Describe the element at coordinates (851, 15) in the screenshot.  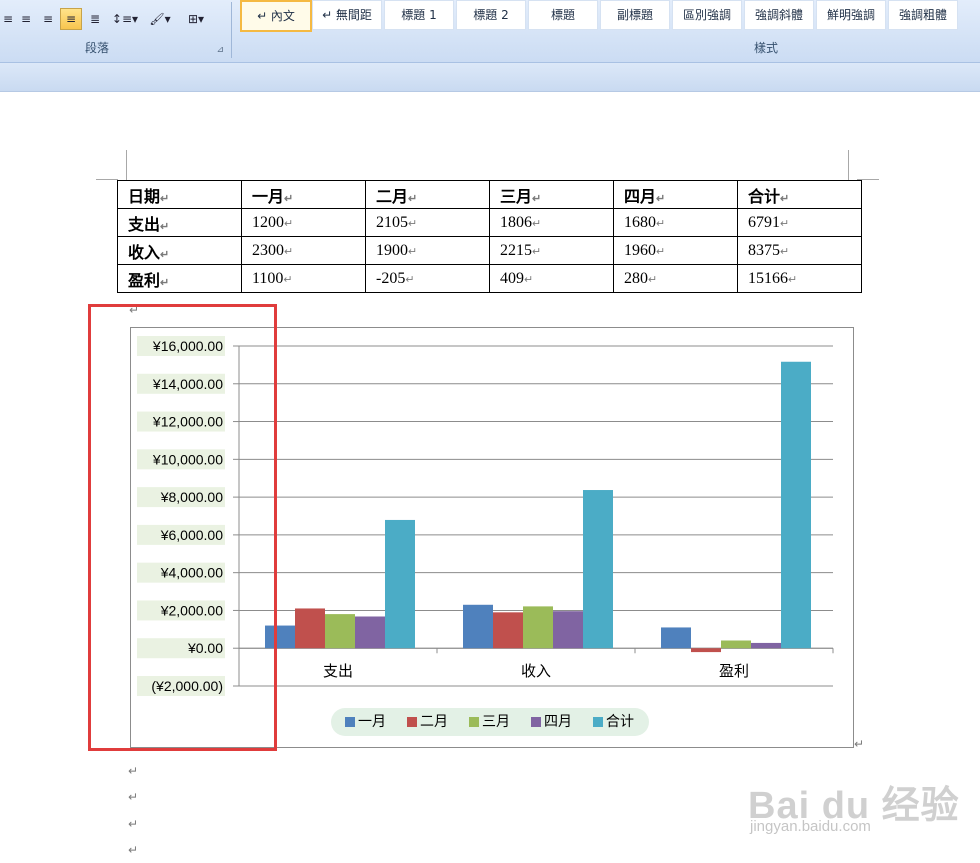
I see `style-gallery-item: 鮮明強調` at that location.